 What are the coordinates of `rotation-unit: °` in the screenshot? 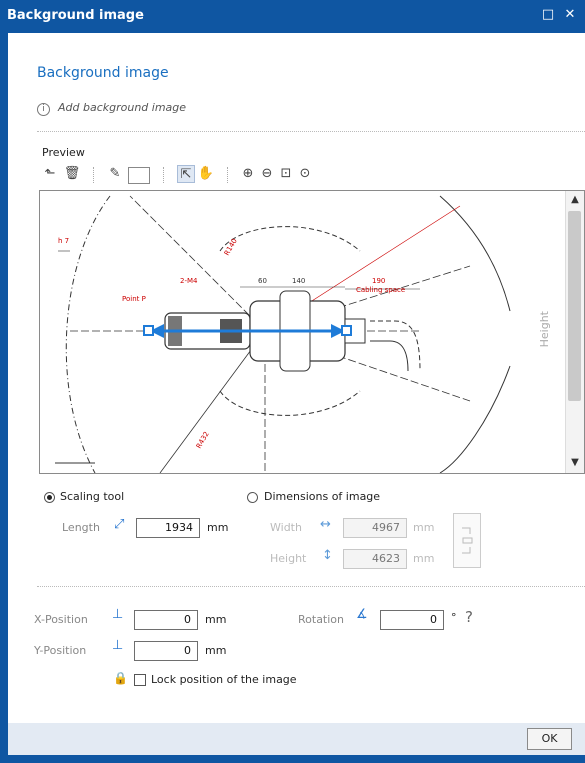 It's located at (454, 617).